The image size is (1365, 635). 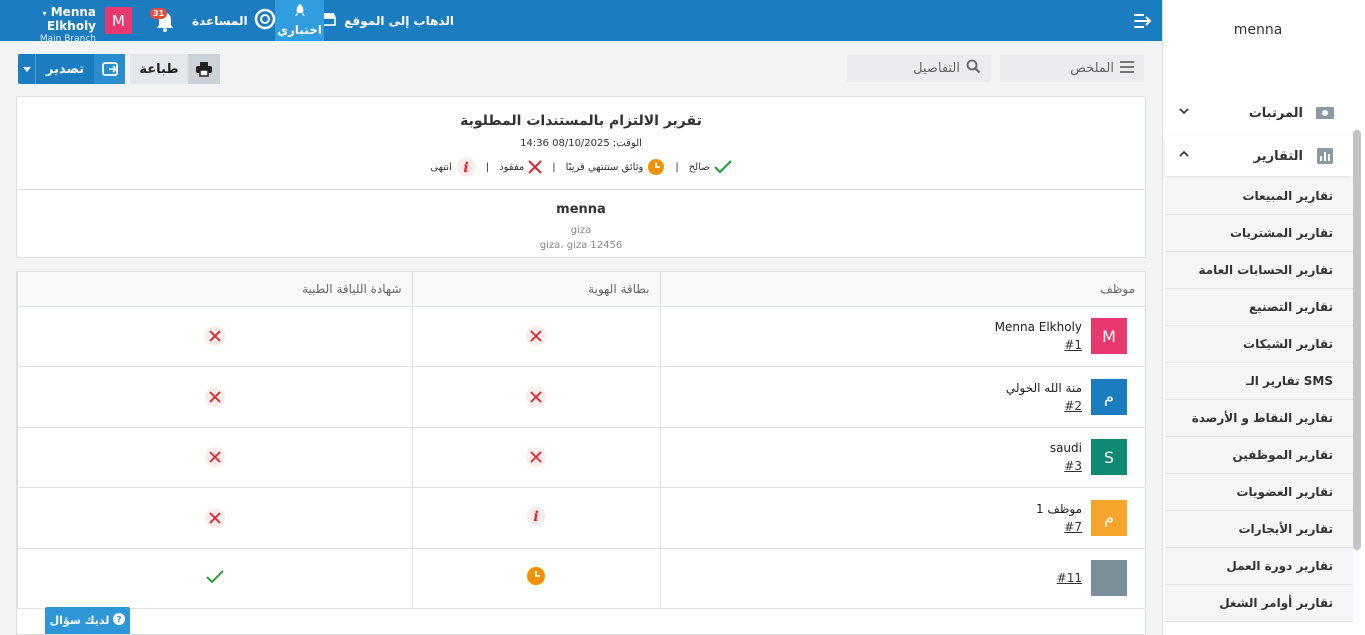 I want to click on legend-expired: i انتهى, so click(x=453, y=167).